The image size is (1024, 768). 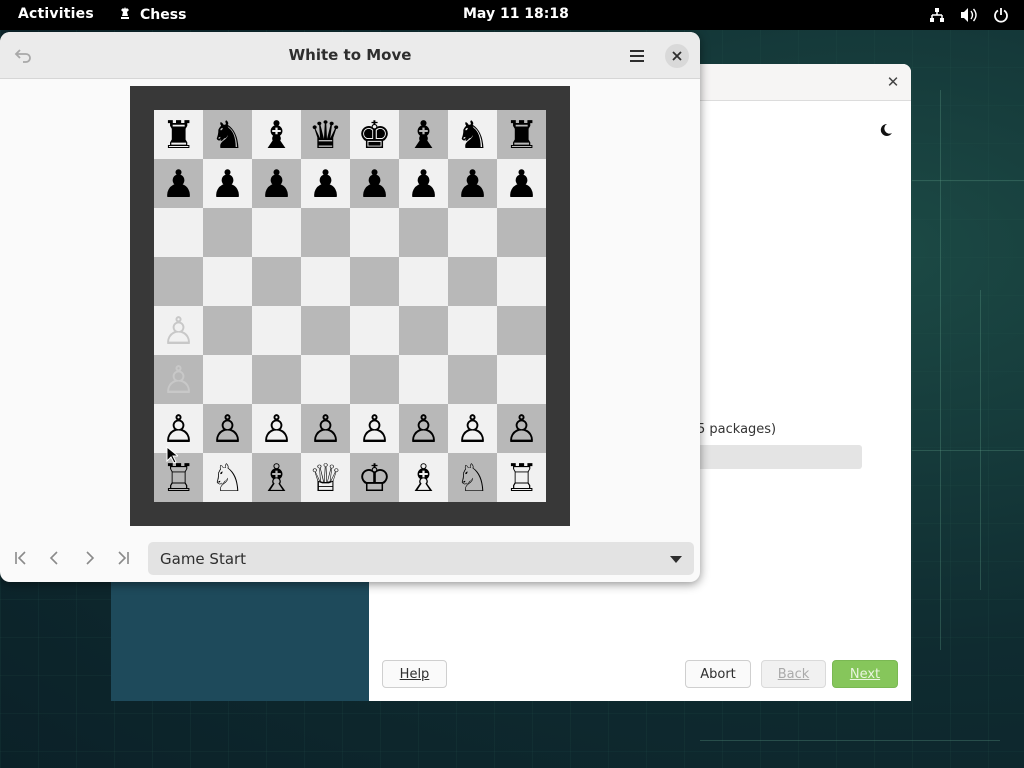 What do you see at coordinates (276, 477) in the screenshot?
I see `board-square-c1: ♗` at bounding box center [276, 477].